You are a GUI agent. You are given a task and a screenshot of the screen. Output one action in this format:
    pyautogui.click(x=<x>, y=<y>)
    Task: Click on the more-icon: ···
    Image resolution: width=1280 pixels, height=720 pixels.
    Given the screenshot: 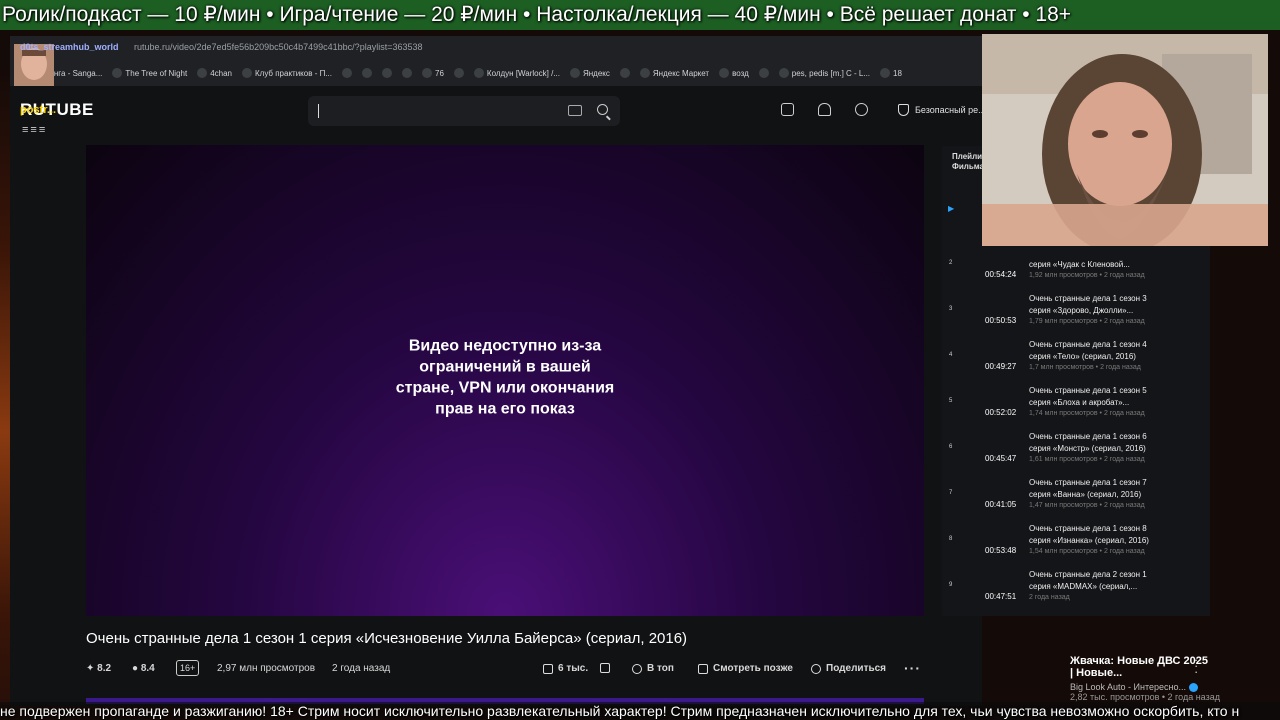 What is the action you would take?
    pyautogui.click(x=912, y=668)
    